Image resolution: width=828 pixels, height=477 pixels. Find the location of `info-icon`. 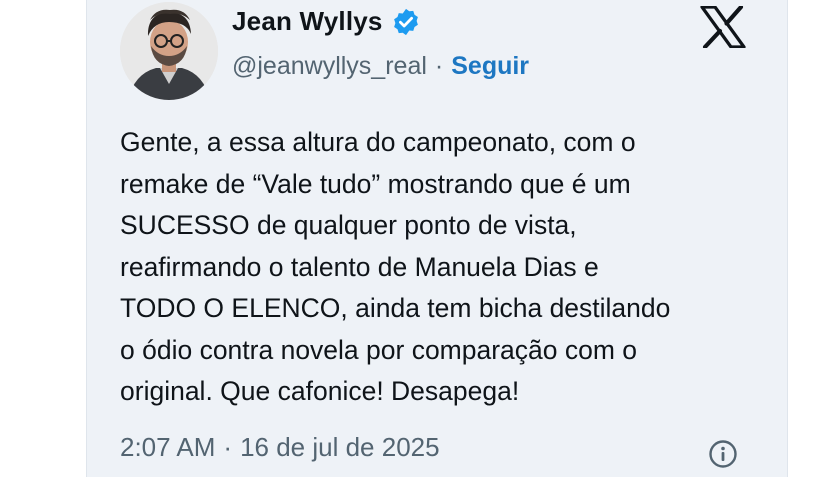

info-icon is located at coordinates (723, 454).